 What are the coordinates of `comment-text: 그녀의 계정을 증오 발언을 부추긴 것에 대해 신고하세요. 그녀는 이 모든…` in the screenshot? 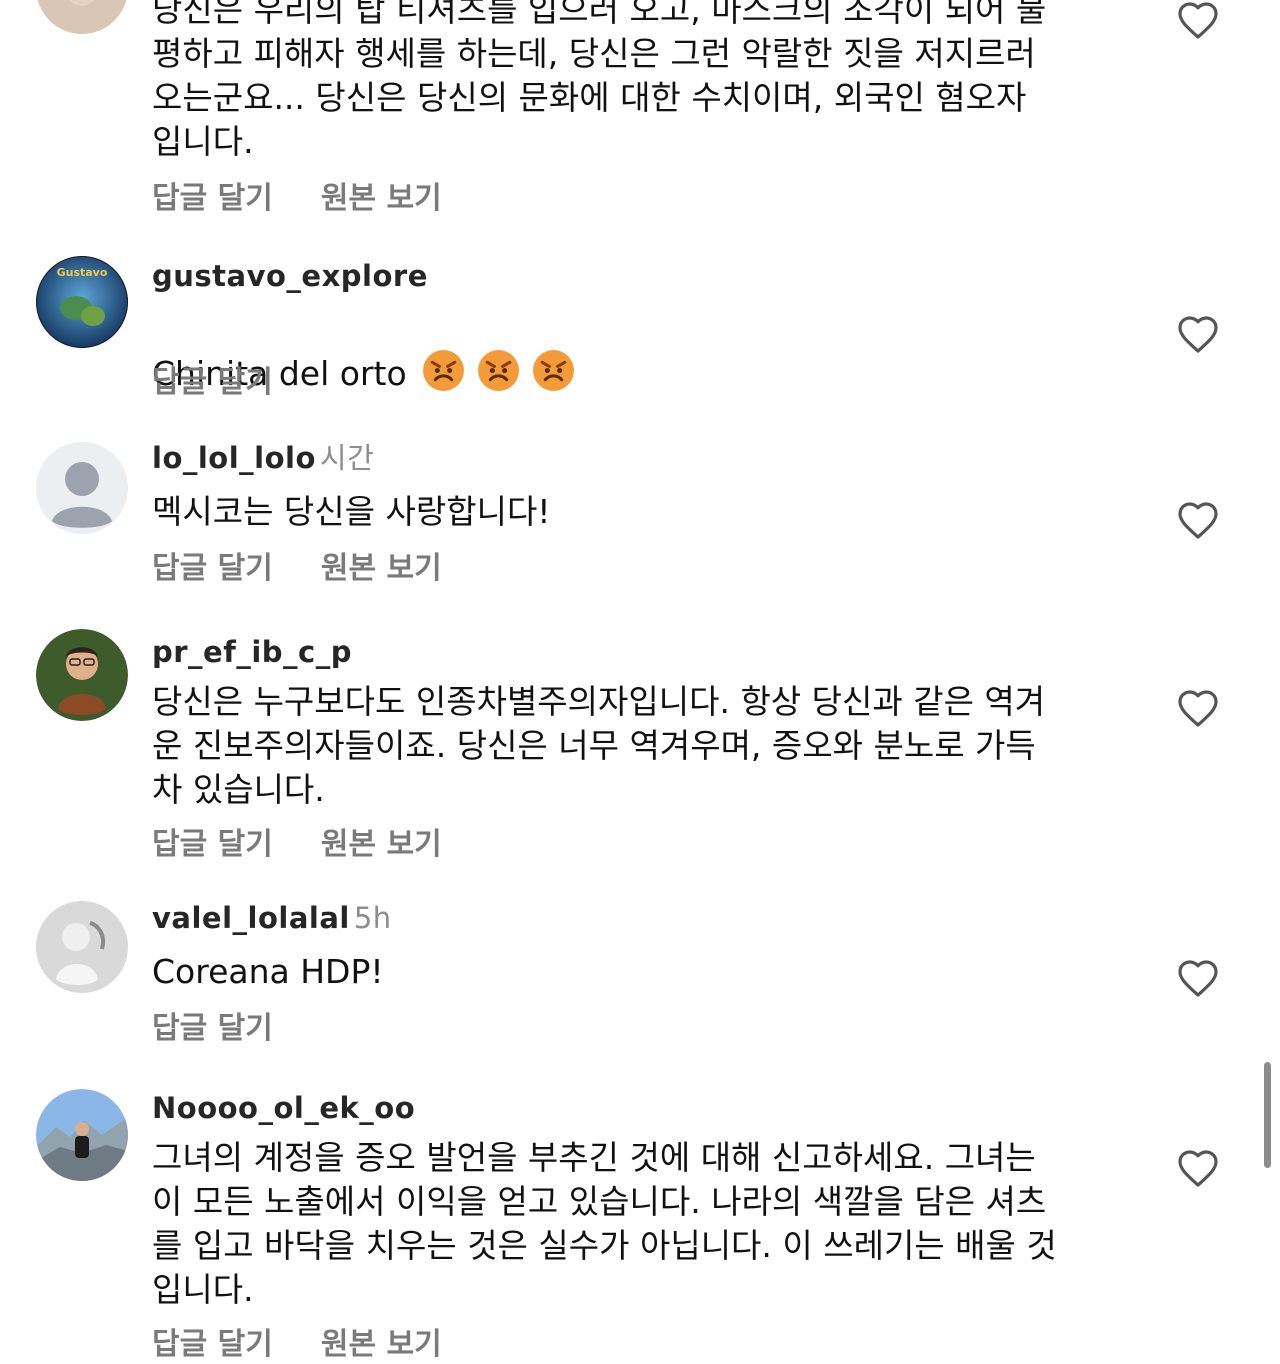 It's located at (604, 1223).